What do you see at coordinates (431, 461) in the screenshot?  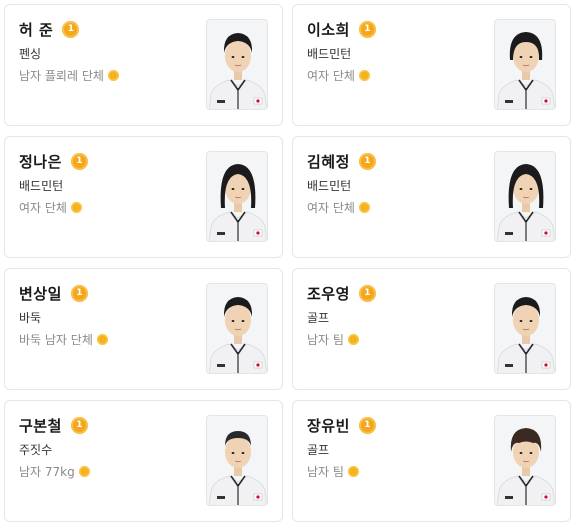 I see `athlete-card: 장유빈 1 골프 남자 팀` at bounding box center [431, 461].